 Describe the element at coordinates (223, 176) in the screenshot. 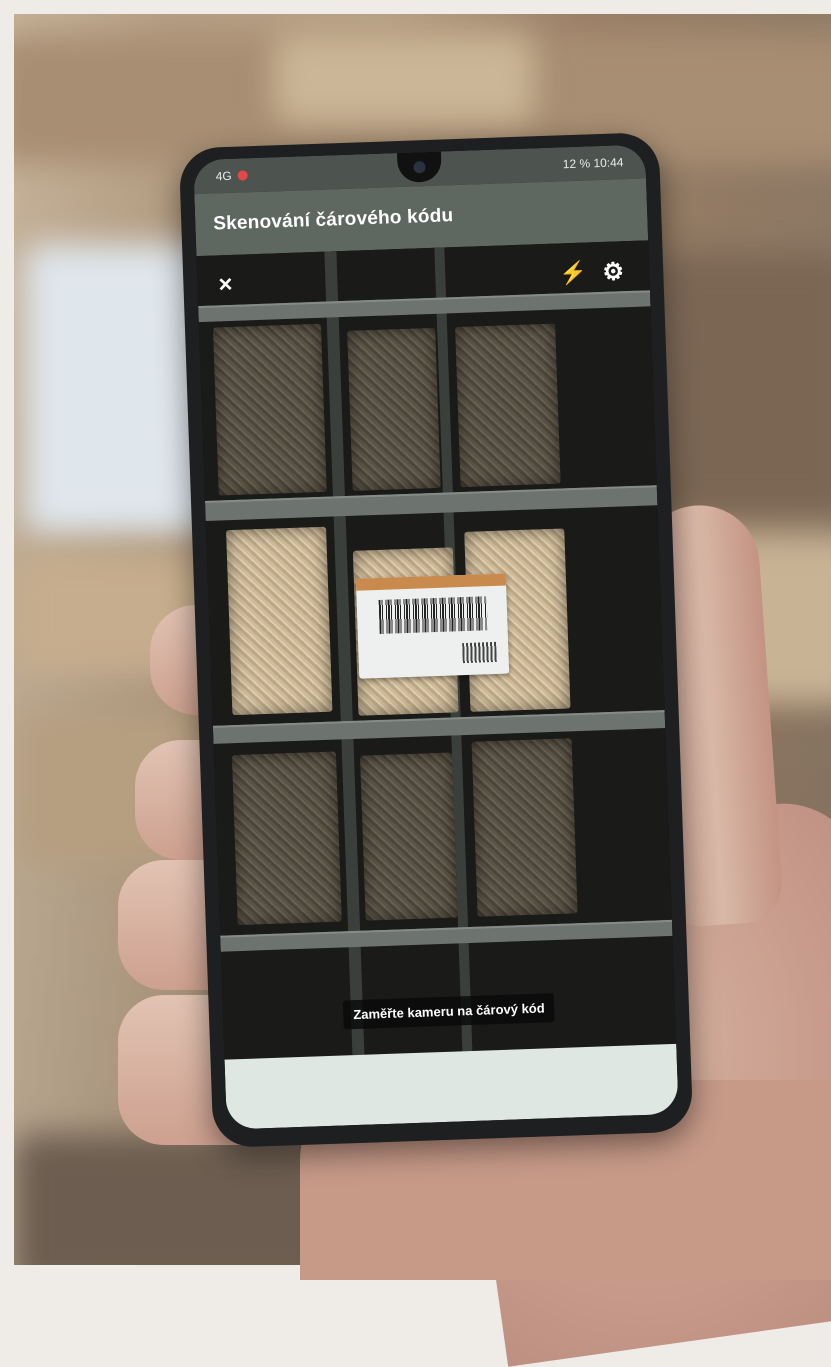

I see `signal-indicator: 4G` at that location.